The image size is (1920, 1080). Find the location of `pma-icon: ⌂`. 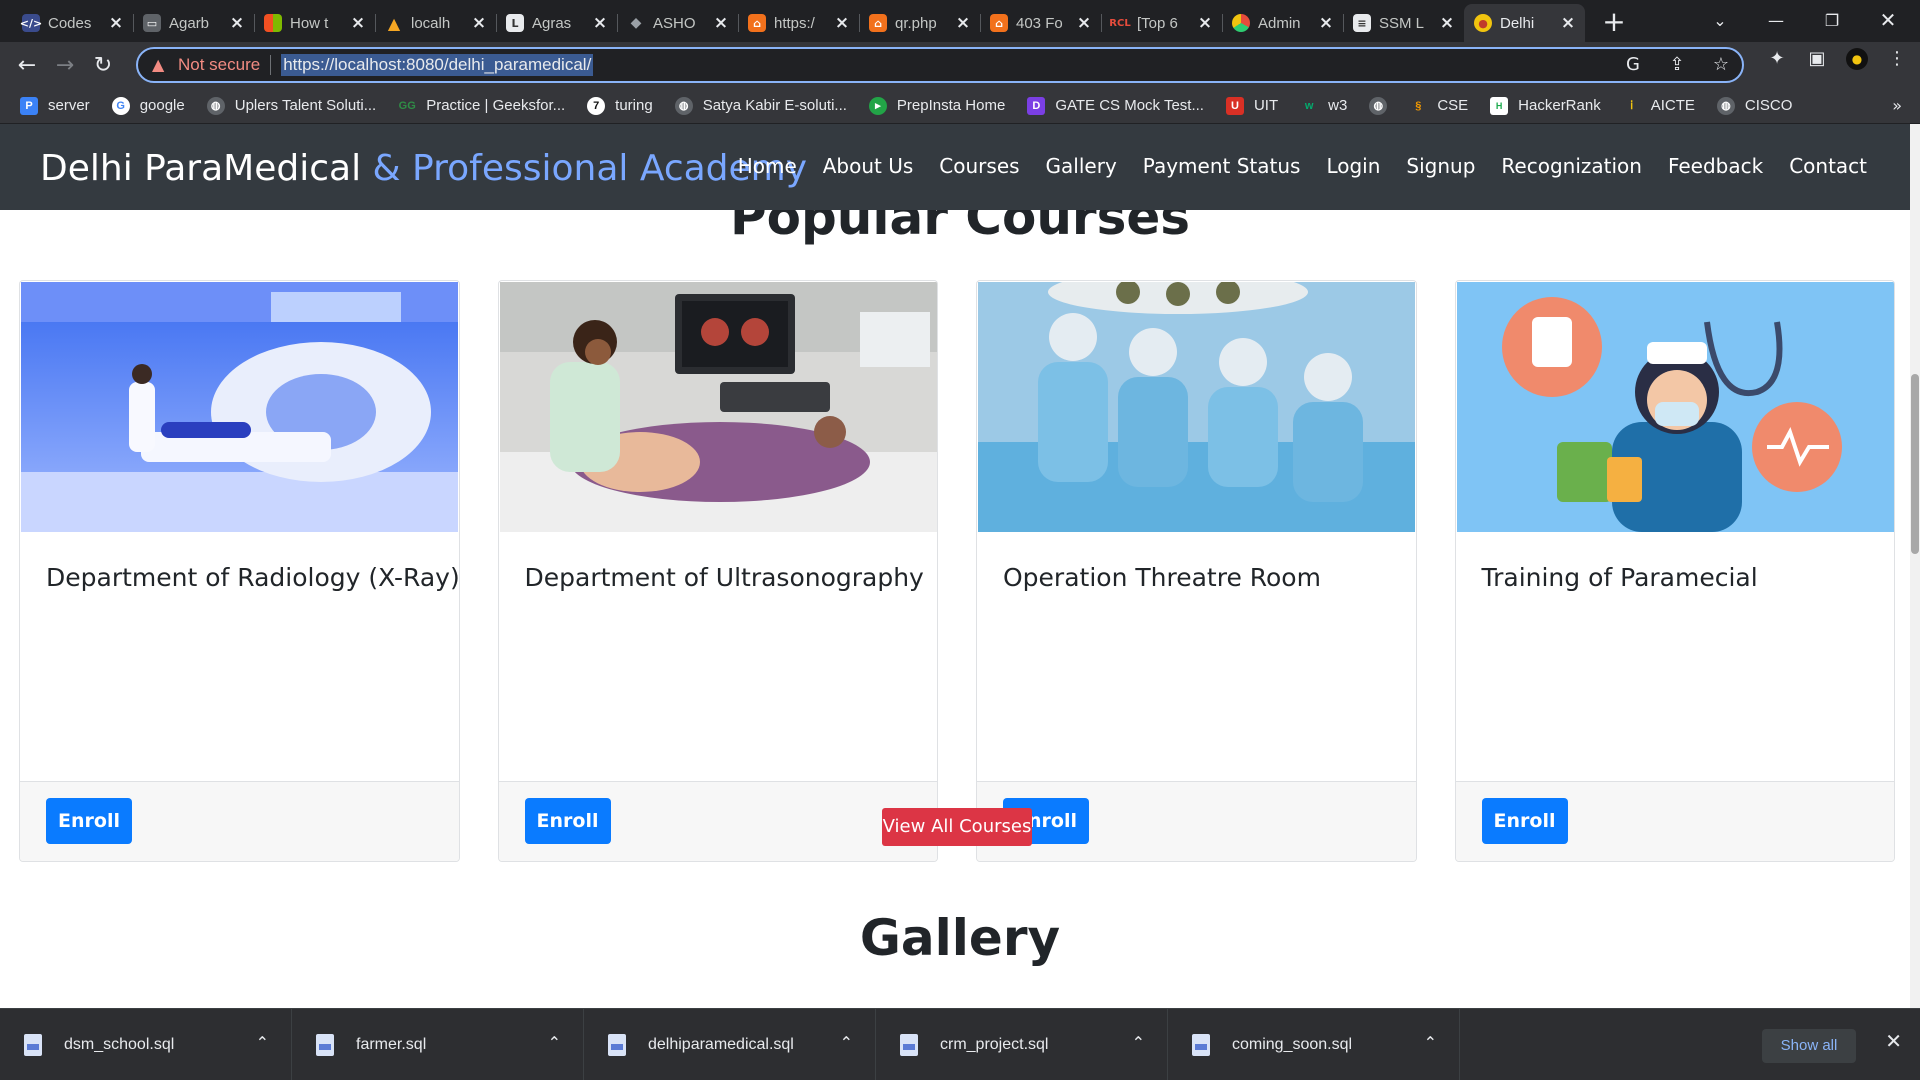

pma-icon: ⌂ is located at coordinates (878, 23).